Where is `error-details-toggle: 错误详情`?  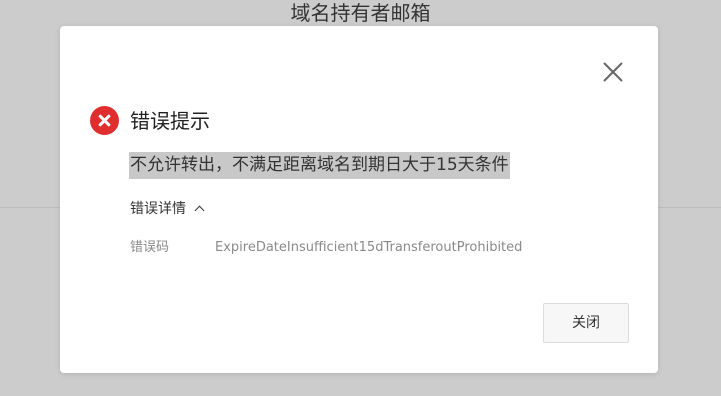 error-details-toggle: 错误详情 is located at coordinates (167, 209).